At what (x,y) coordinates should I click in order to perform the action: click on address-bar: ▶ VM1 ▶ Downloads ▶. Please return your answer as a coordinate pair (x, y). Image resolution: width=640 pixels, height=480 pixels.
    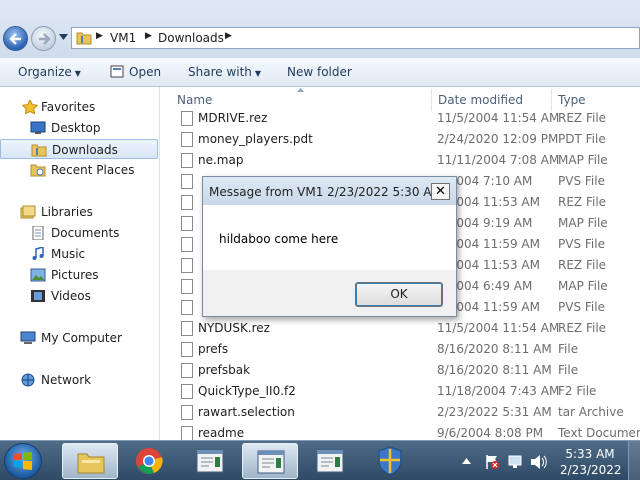
    Looking at the image, I should click on (320, 29).